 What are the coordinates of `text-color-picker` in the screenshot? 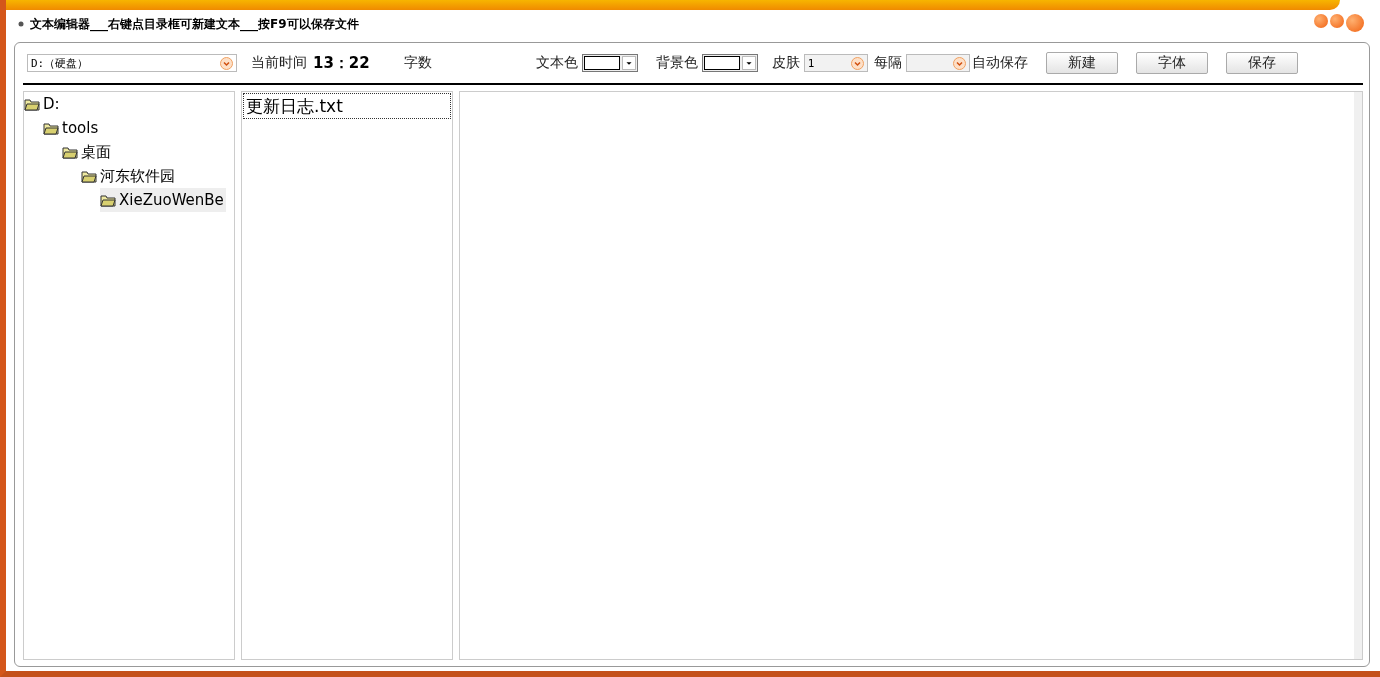 It's located at (609, 63).